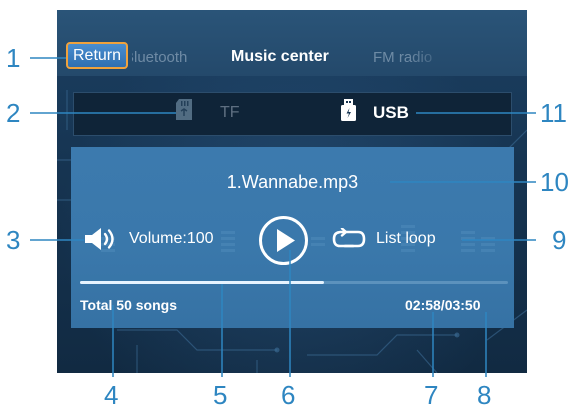  What do you see at coordinates (13, 240) in the screenshot?
I see `callout-3: 3` at bounding box center [13, 240].